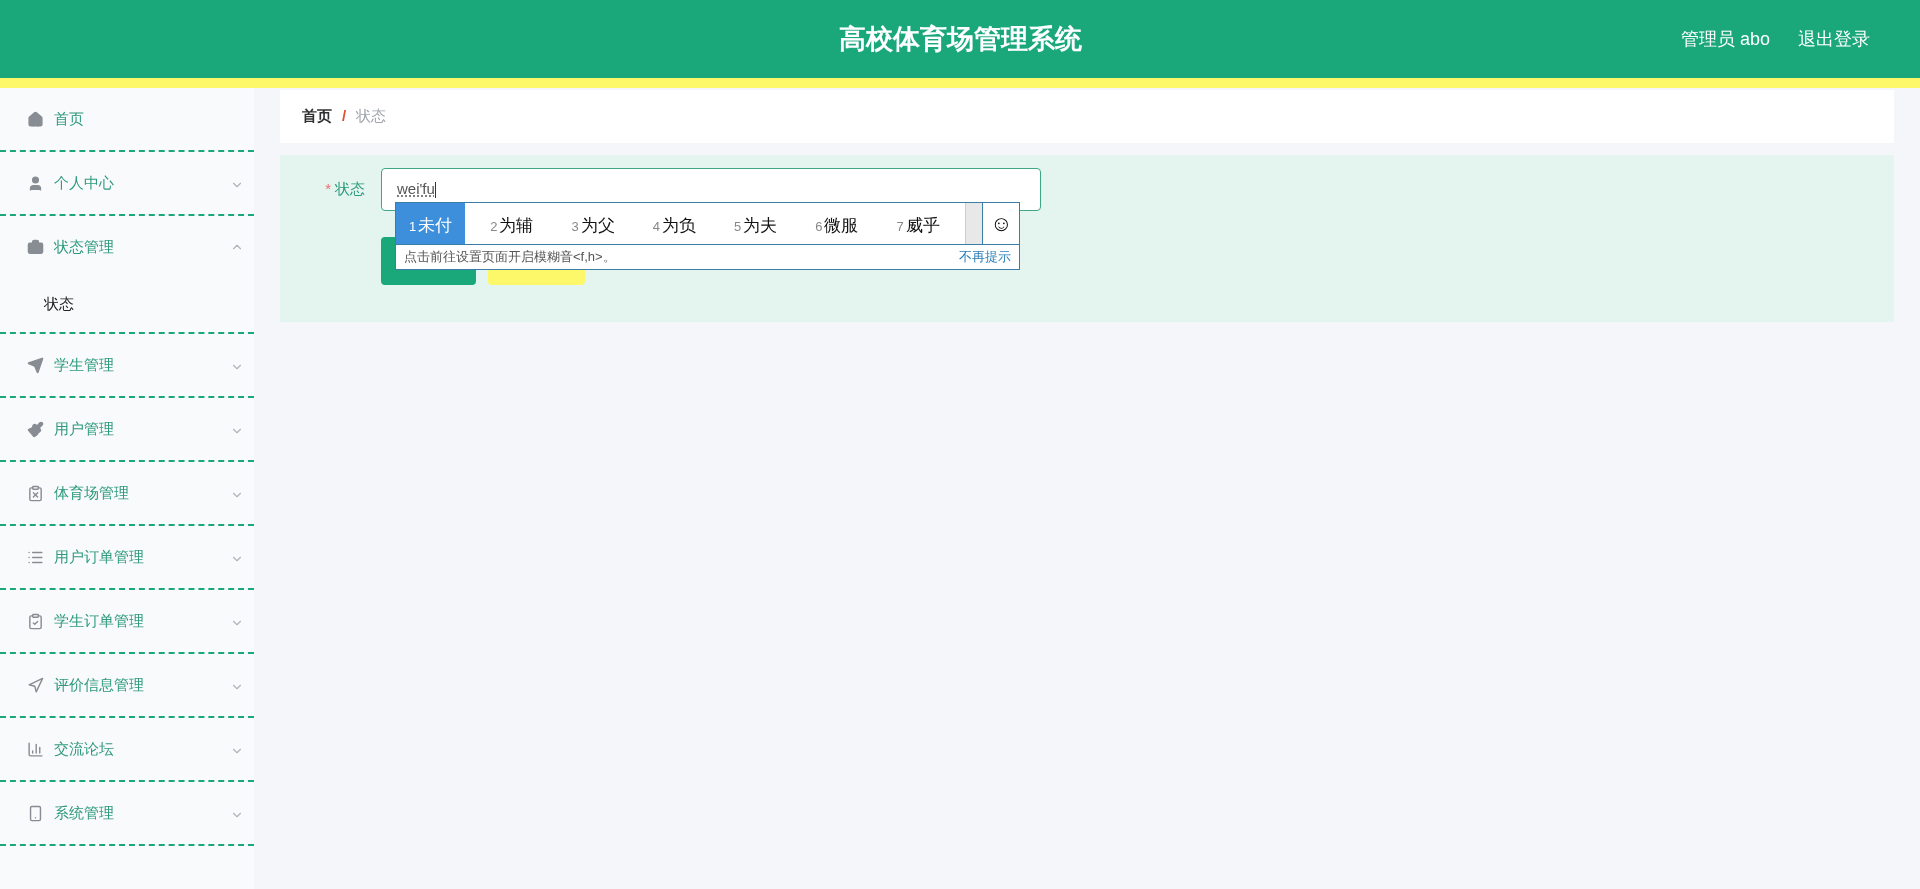  I want to click on admin-name: 管理员 abo, so click(1725, 39).